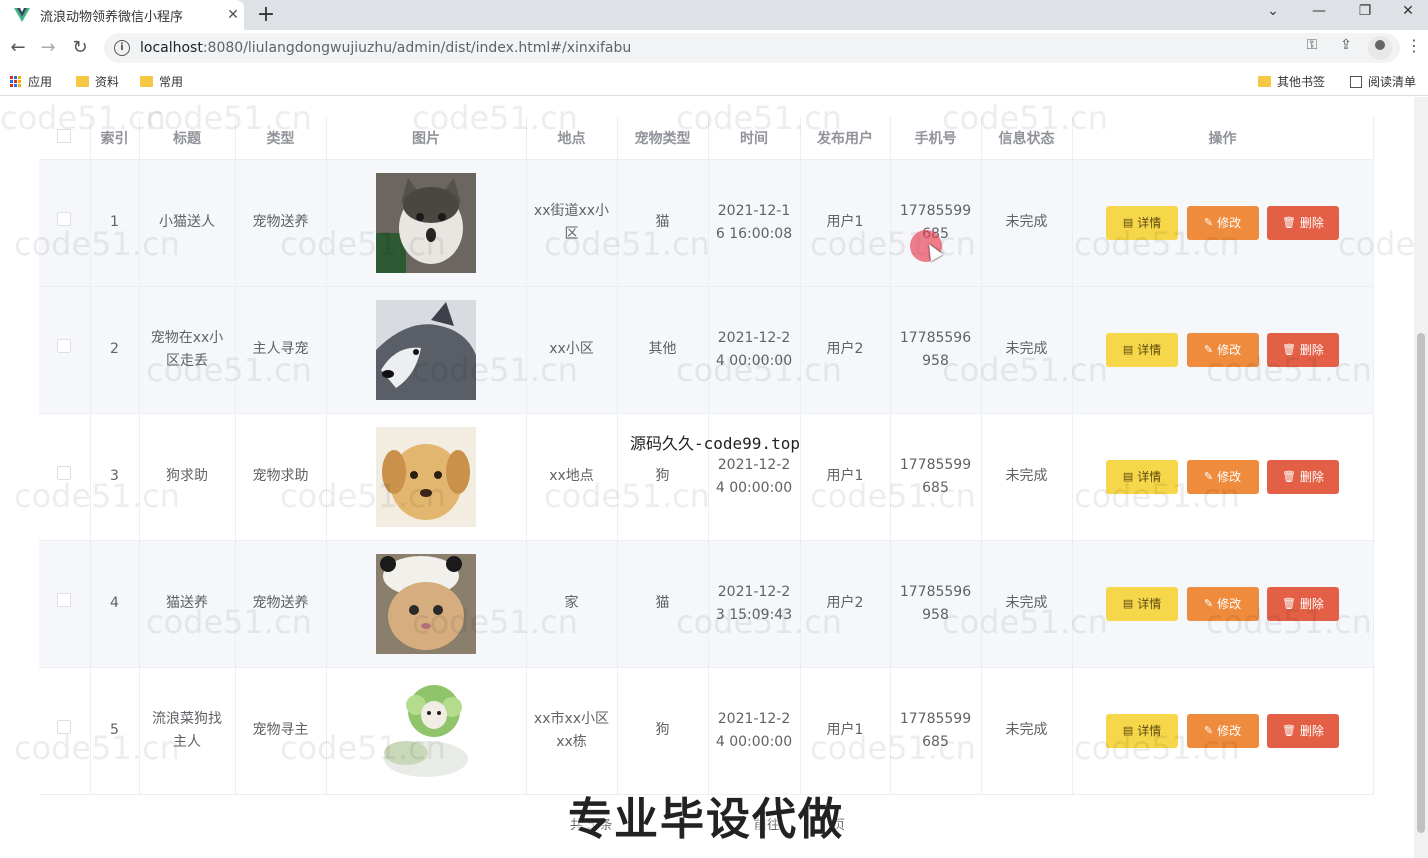 Image resolution: width=1428 pixels, height=858 pixels. What do you see at coordinates (1346, 45) in the screenshot?
I see `share-icon: ⇪` at bounding box center [1346, 45].